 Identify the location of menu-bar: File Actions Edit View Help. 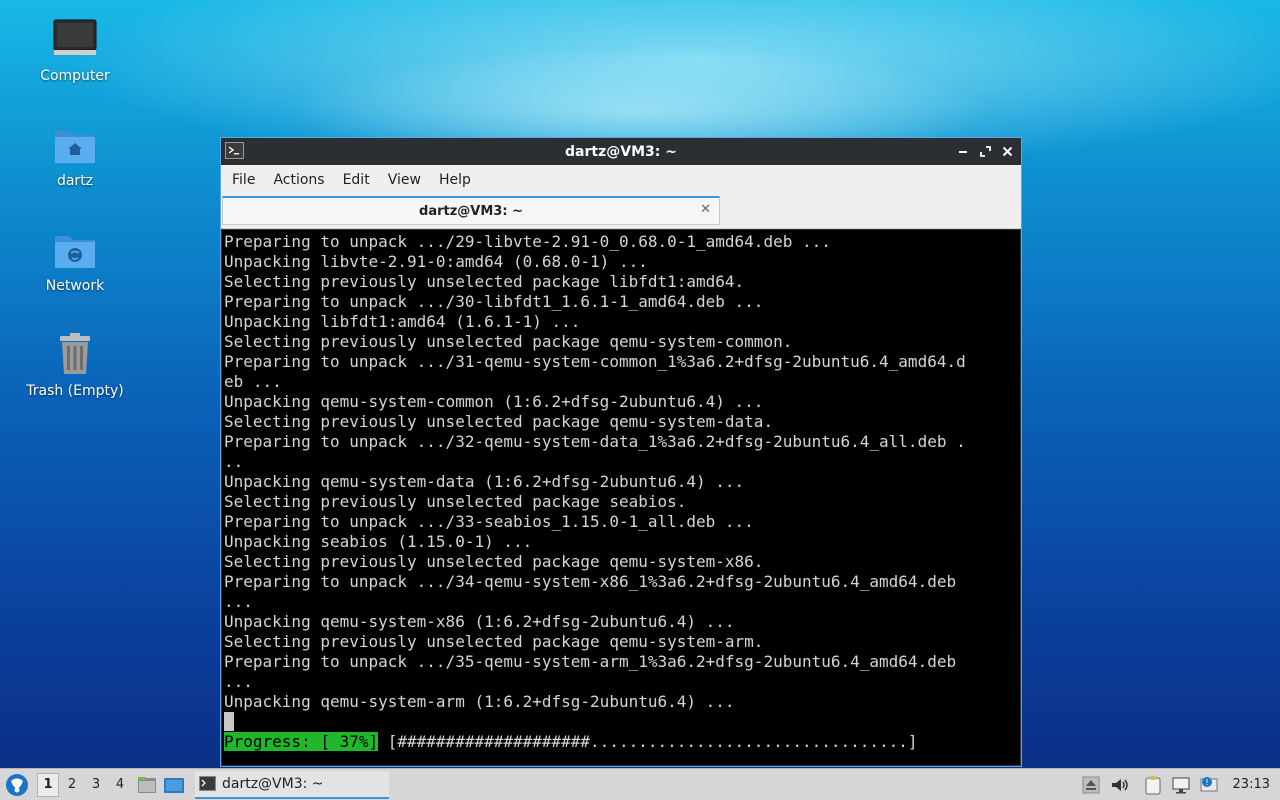
(621, 180).